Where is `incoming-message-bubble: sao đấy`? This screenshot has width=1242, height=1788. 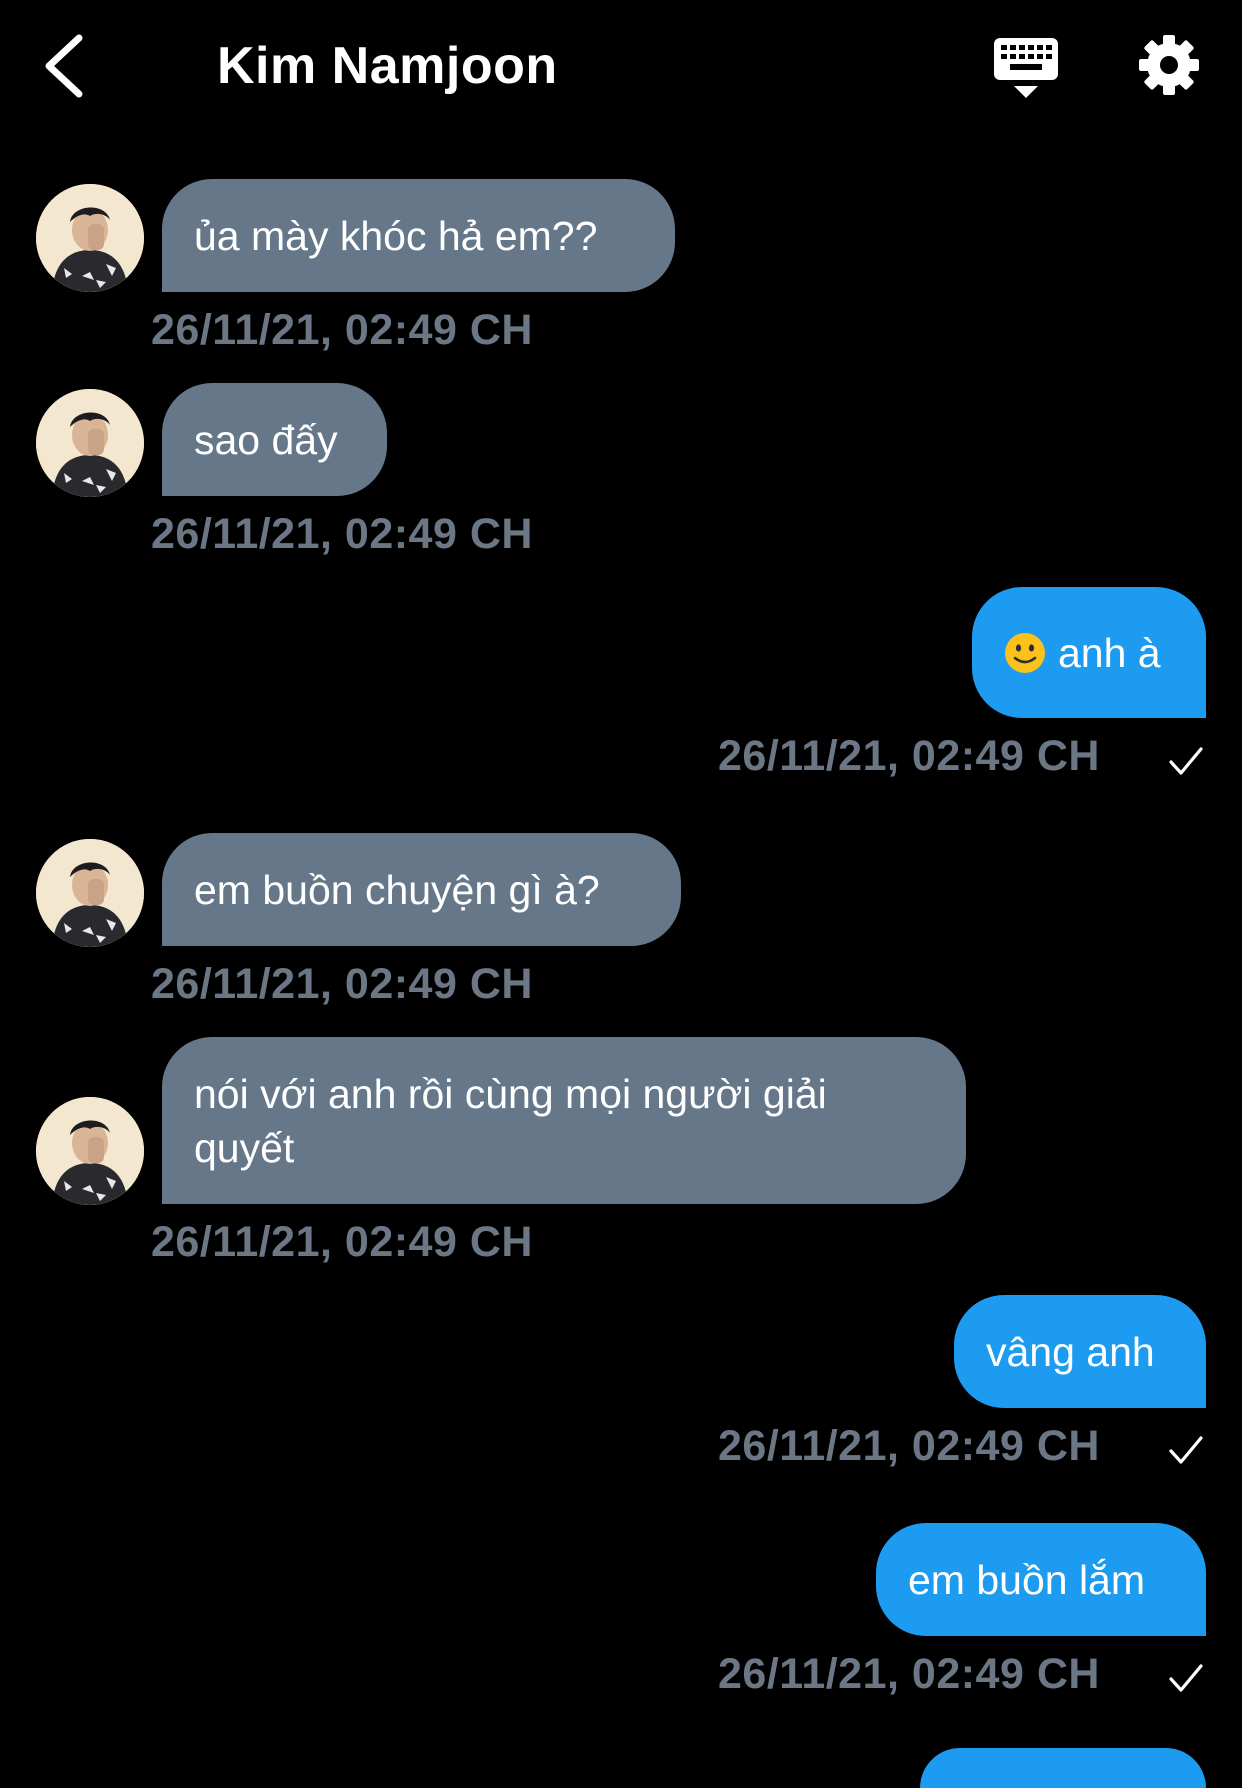 incoming-message-bubble: sao đấy is located at coordinates (274, 439).